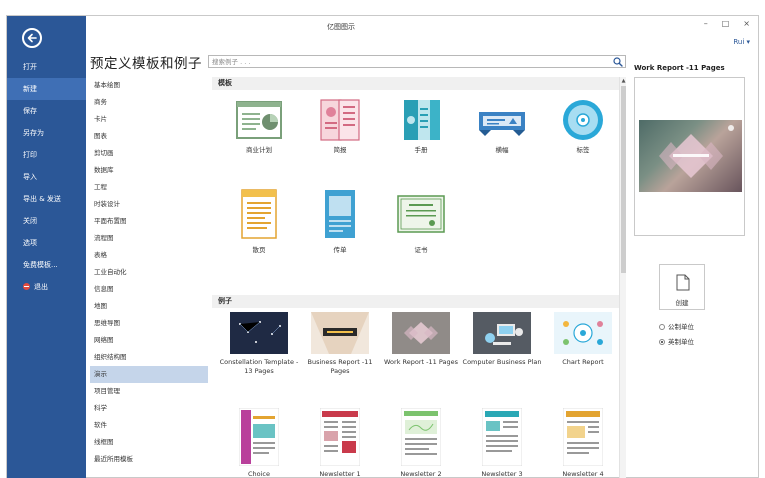 The image size is (765, 478). I want to click on scroll-thumb, so click(623, 179).